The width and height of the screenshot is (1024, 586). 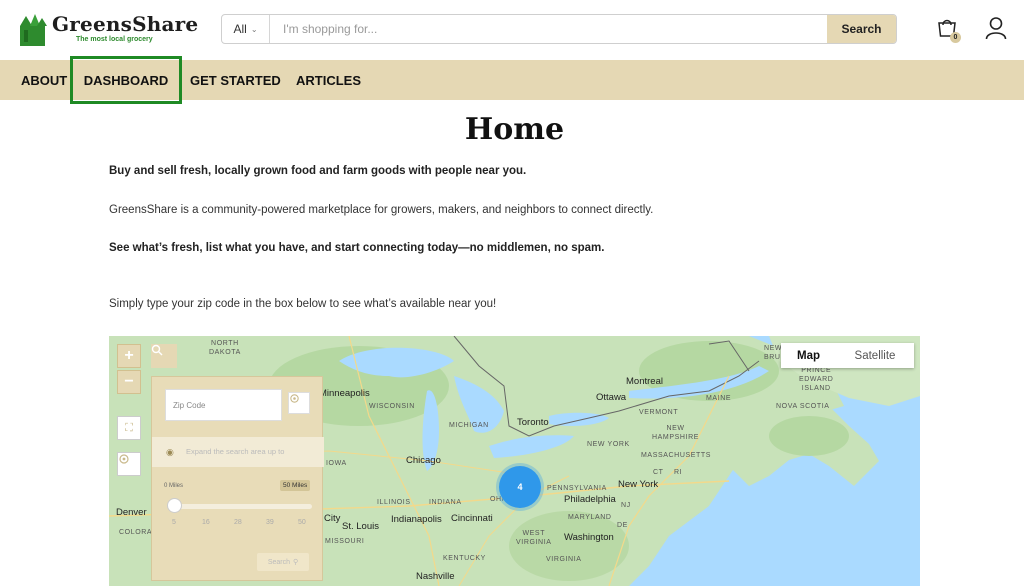 I want to click on map-label: NOVA SCOTIA, so click(x=803, y=406).